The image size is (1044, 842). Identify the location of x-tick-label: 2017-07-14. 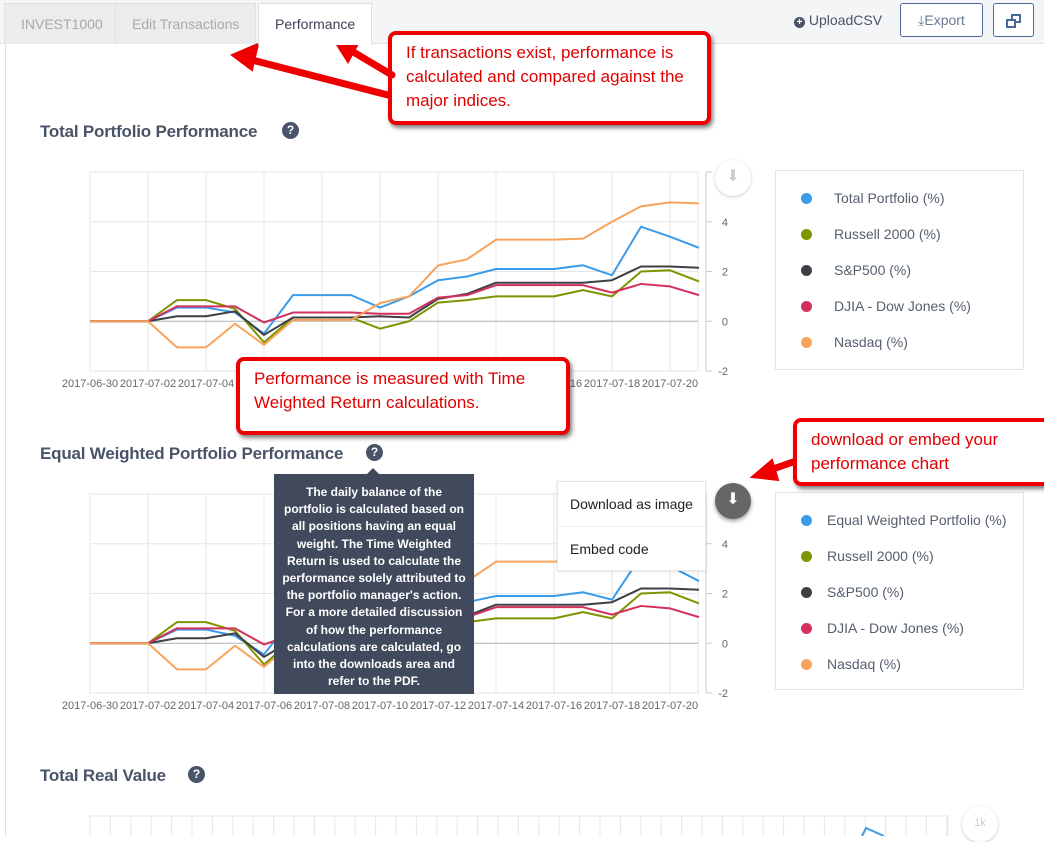
(496, 706).